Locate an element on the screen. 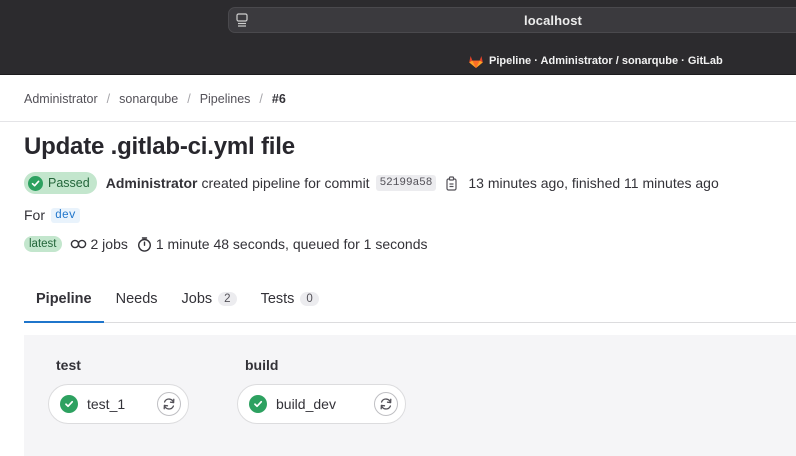  branch-row: For dev is located at coordinates (52, 215).